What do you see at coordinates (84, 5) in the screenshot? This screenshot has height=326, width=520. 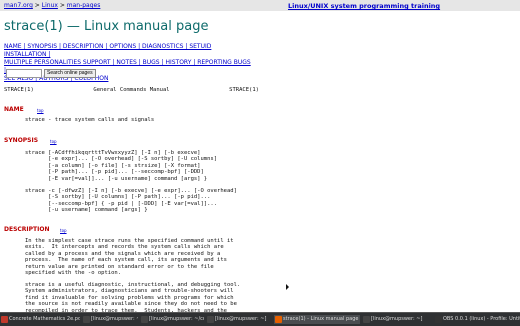 I see `breadcrumb-man-pages: man-pages` at bounding box center [84, 5].